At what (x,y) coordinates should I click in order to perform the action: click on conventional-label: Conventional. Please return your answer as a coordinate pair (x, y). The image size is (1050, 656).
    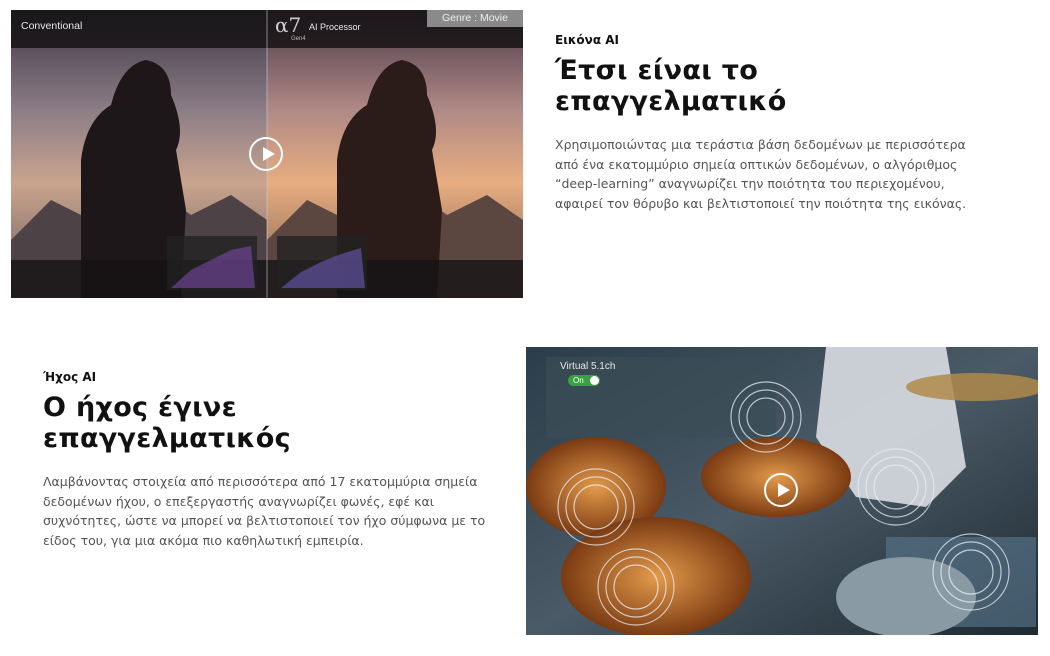
    Looking at the image, I should click on (52, 26).